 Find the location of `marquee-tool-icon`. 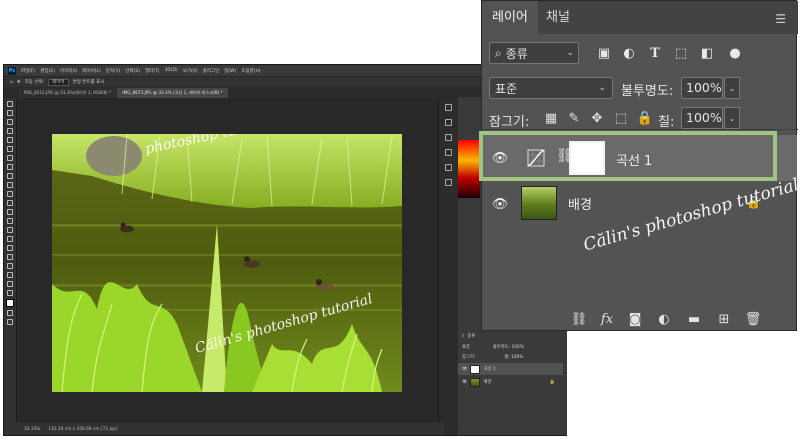

marquee-tool-icon is located at coordinates (10, 113).